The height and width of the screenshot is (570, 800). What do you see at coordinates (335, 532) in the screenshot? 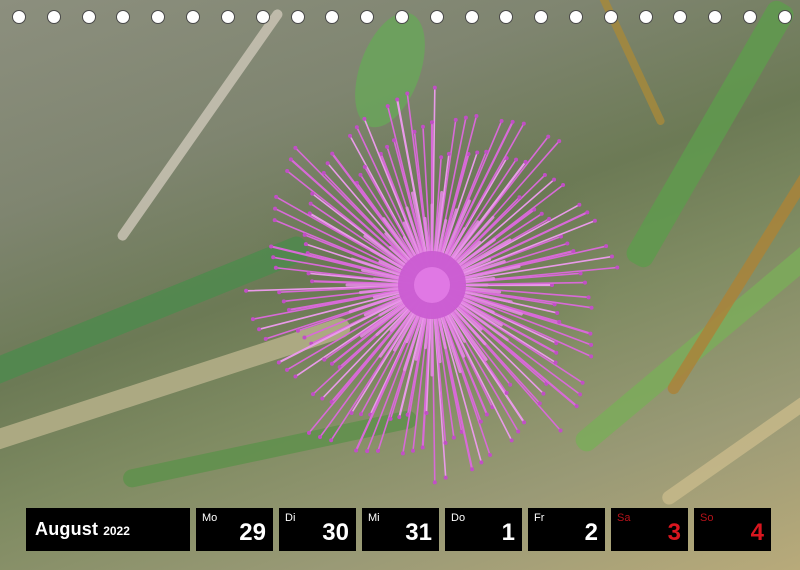
I see `day-number: 30` at bounding box center [335, 532].